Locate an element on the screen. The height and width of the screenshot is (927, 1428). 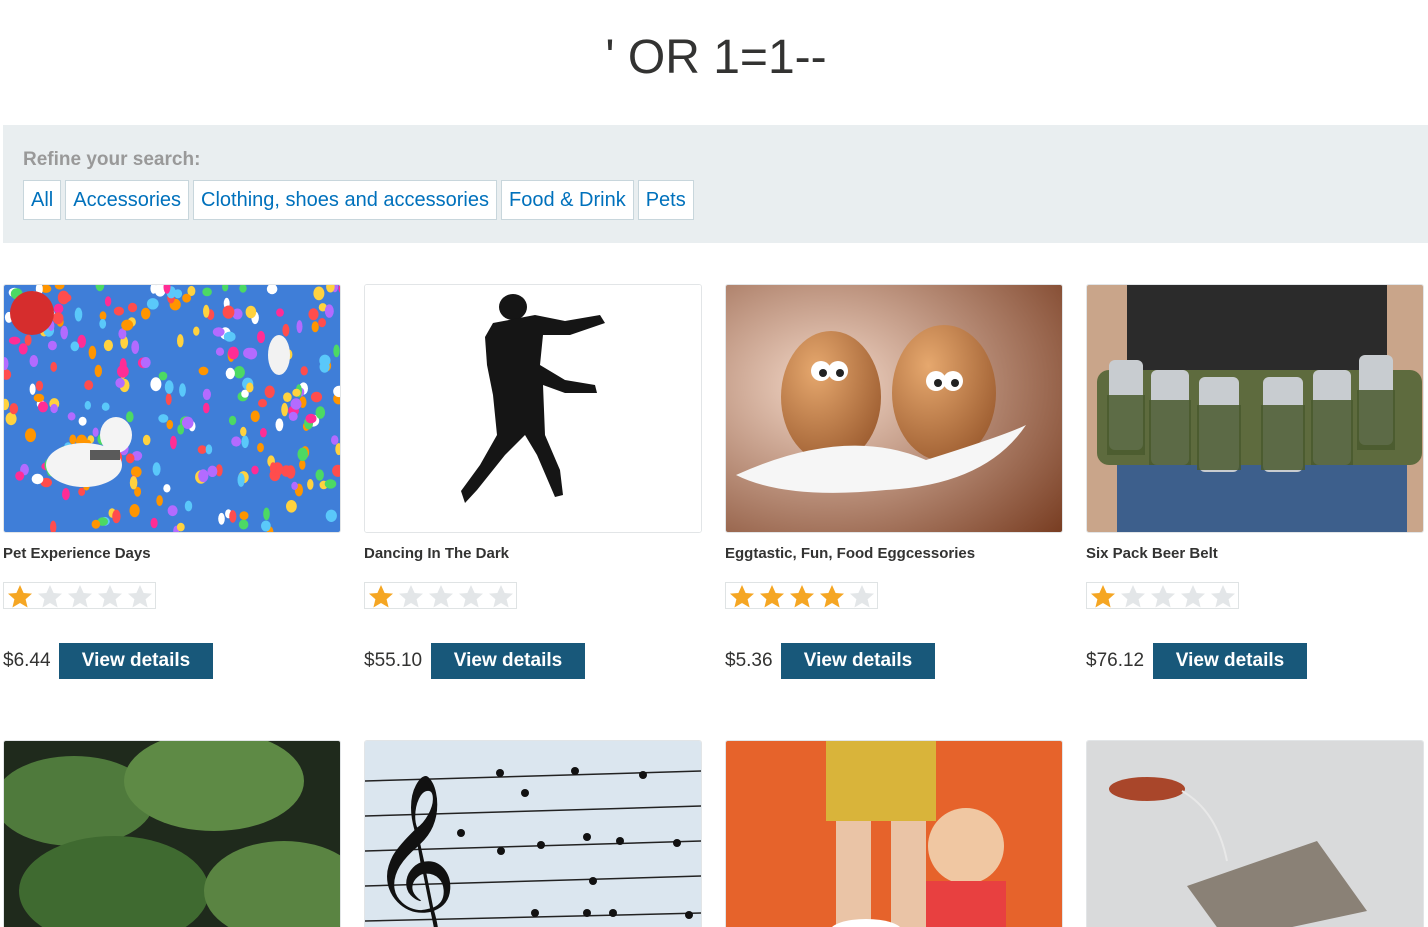
music-birds-image: 𝄞 is located at coordinates (533, 834).